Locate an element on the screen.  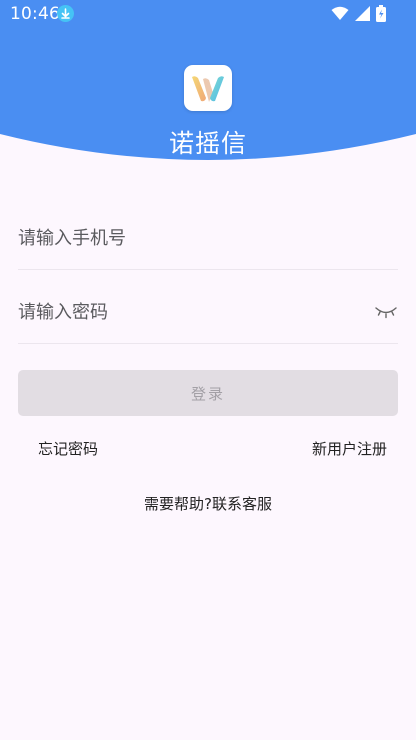
phone-field is located at coordinates (208, 240).